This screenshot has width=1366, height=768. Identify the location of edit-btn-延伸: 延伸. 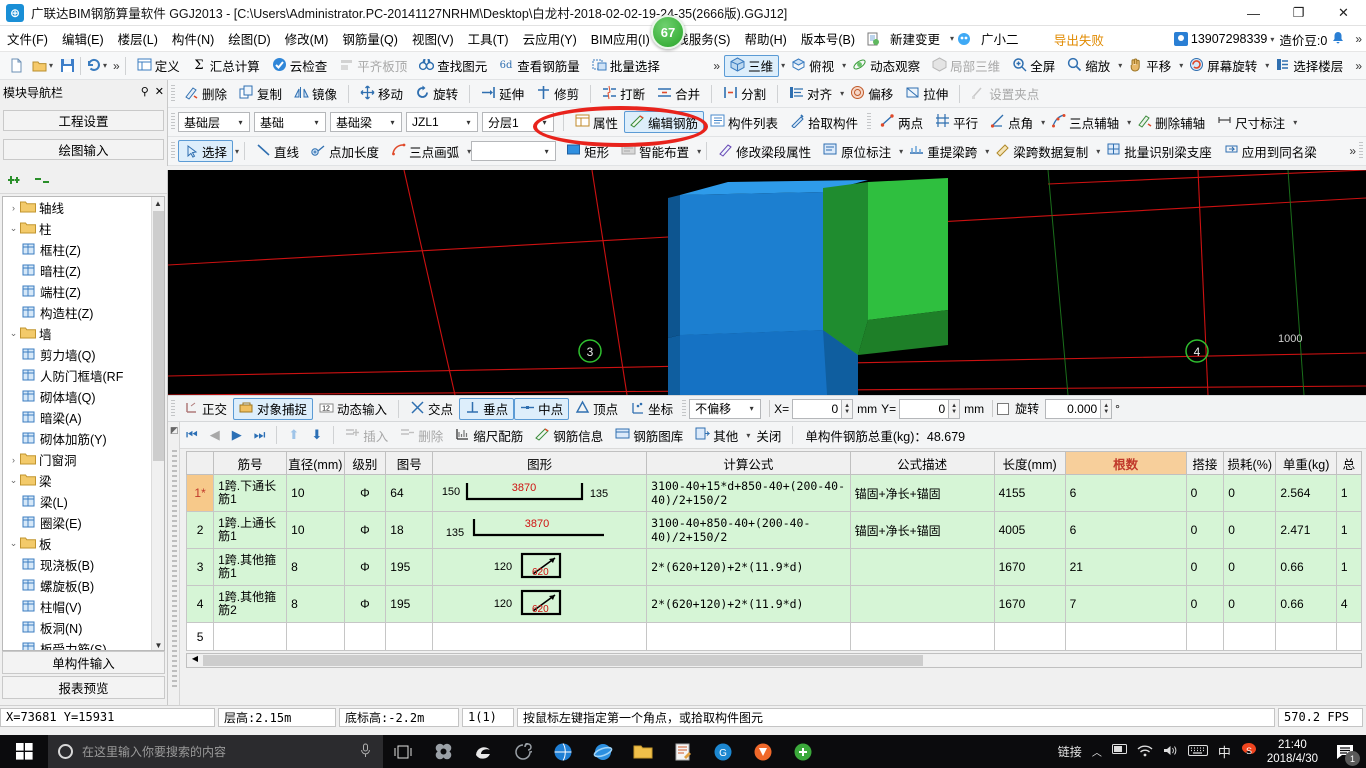
(502, 94).